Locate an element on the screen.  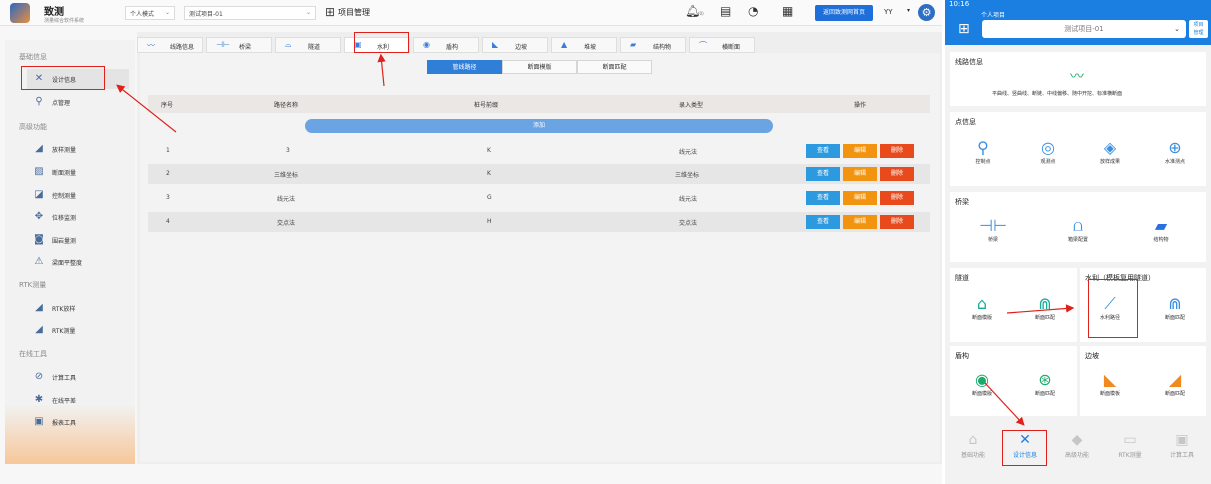
sidebar-item-section: ▨ 断面测量 is located at coordinates (78, 172).